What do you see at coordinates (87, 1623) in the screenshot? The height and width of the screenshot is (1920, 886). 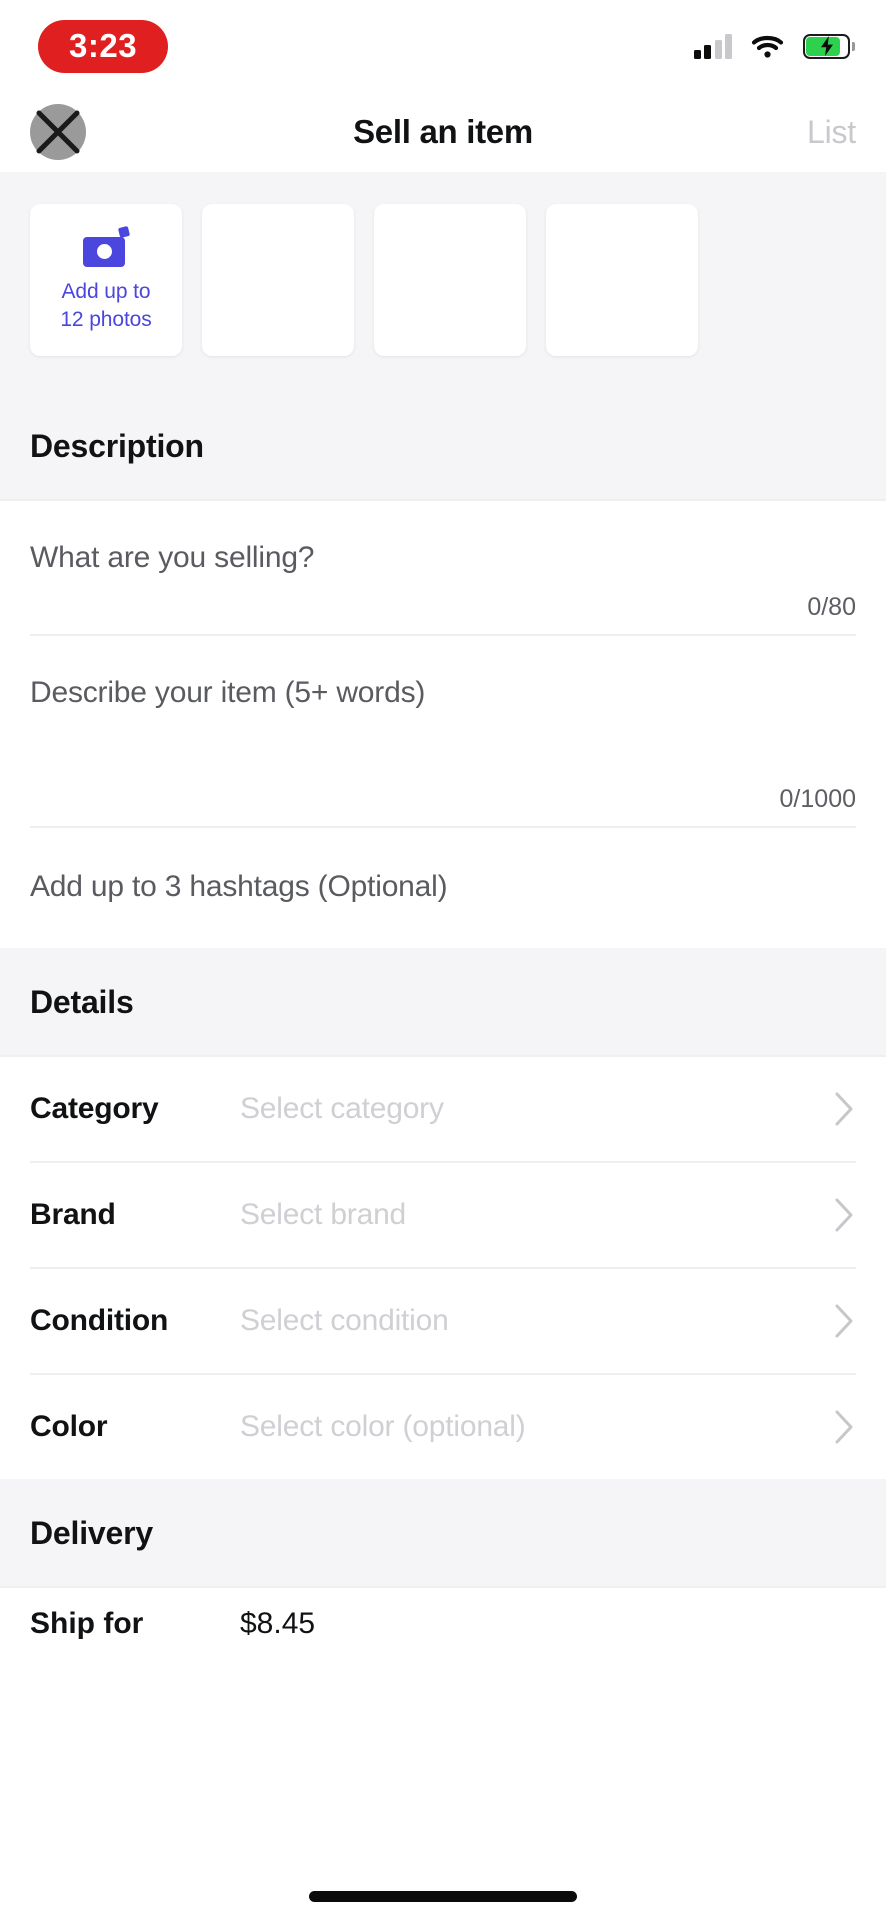 I see `delivery-label: Ship for` at bounding box center [87, 1623].